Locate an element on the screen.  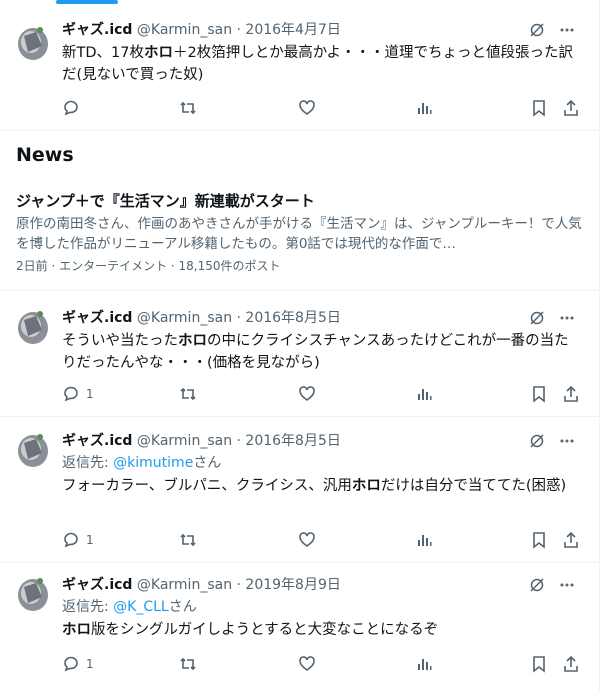
news-title: ジャンプ＋で『生活マン』新連載がスタート is located at coordinates (165, 201).